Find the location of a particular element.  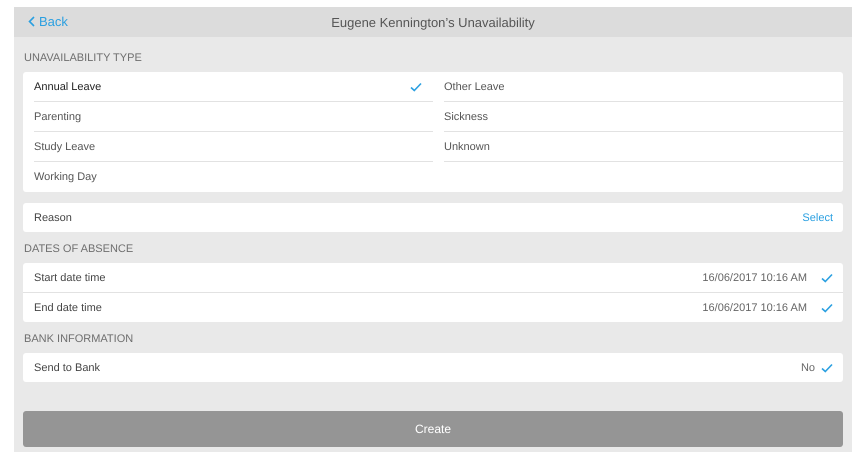

type-option: Sickness is located at coordinates (643, 117).